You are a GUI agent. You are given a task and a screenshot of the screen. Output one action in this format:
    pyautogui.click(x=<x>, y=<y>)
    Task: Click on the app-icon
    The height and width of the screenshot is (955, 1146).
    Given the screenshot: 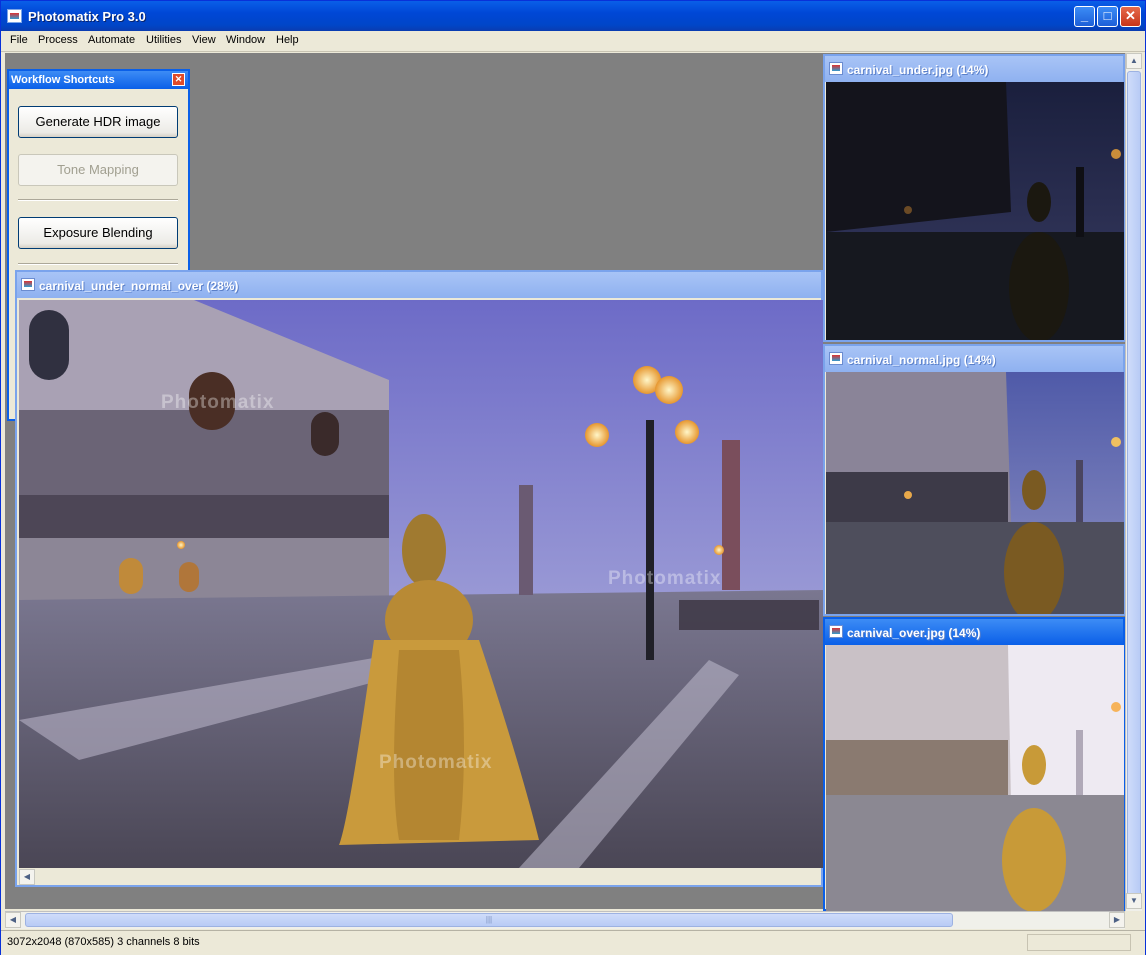 What is the action you would take?
    pyautogui.click(x=14, y=16)
    